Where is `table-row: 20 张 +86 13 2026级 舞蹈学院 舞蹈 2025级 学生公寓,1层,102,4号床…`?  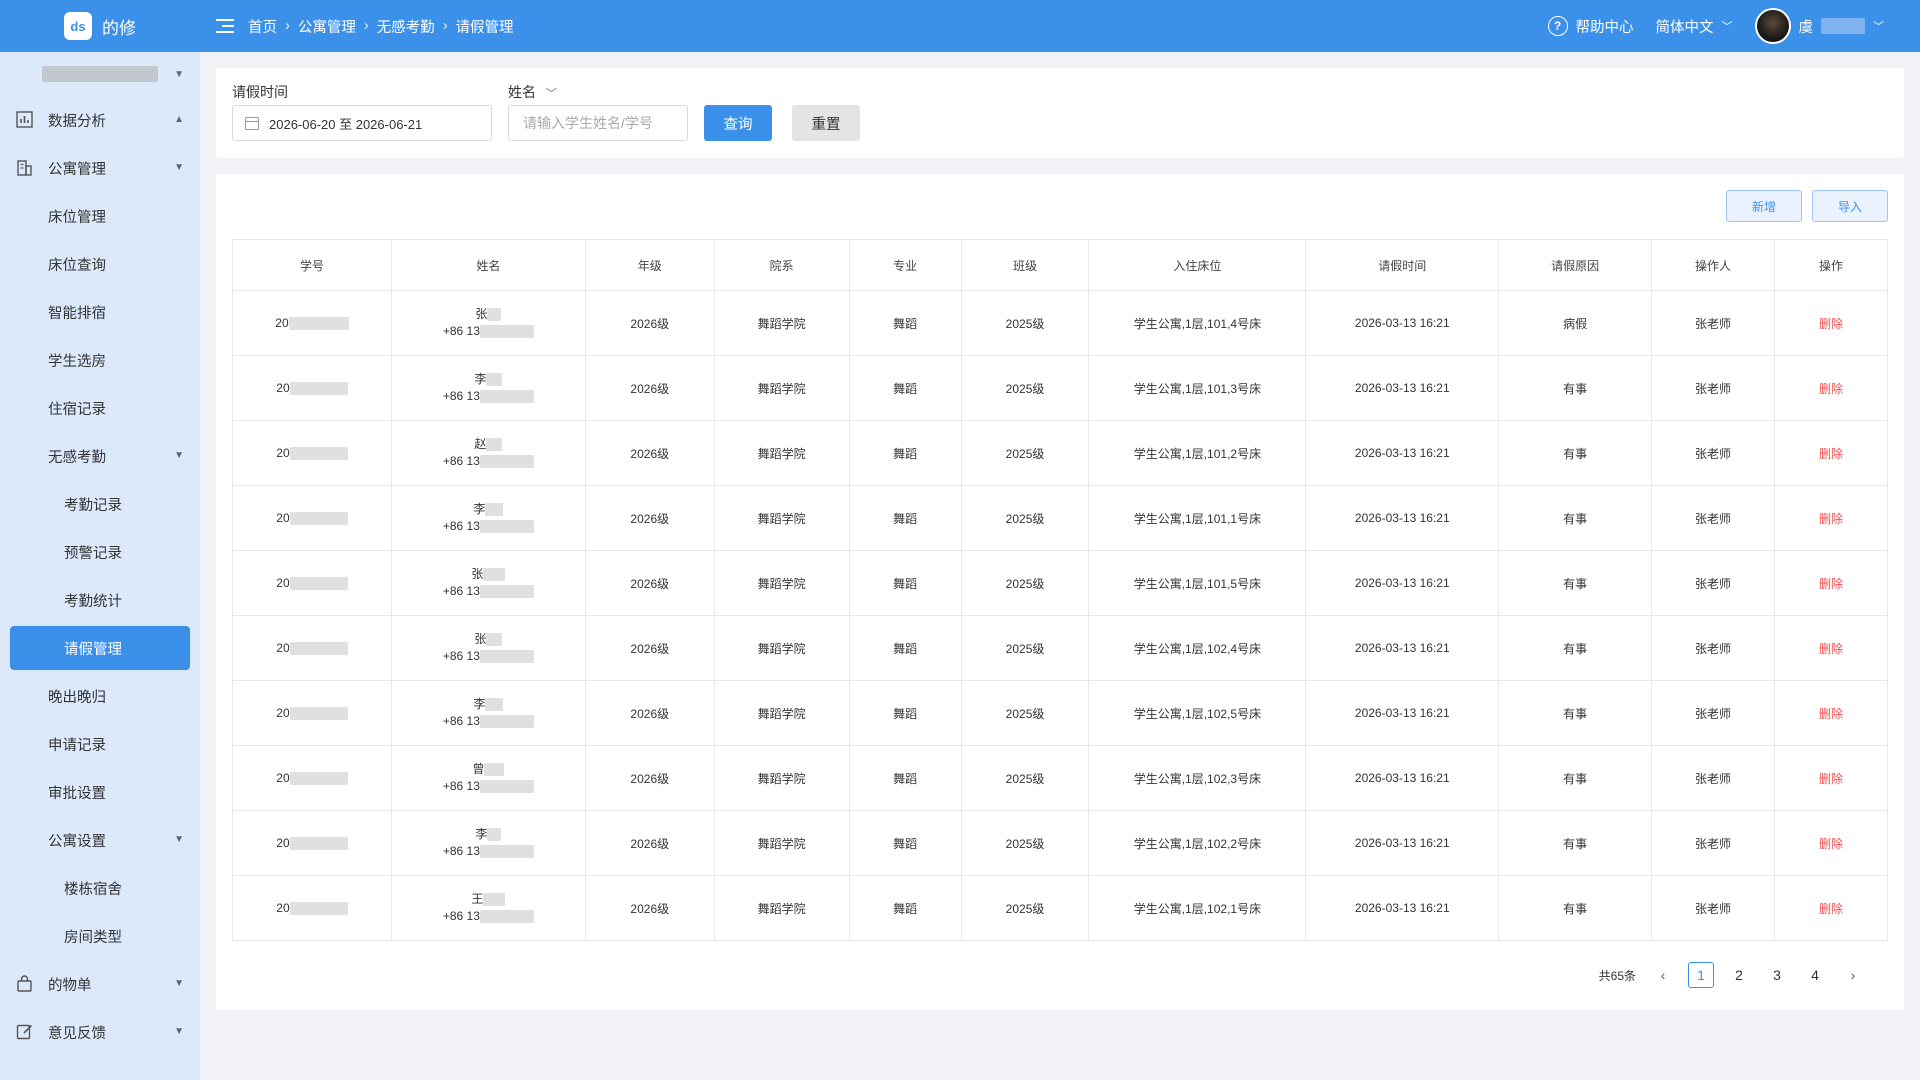 table-row: 20 张 +86 13 2026级 舞蹈学院 舞蹈 2025级 学生公寓,1层,102,4号床… is located at coordinates (1060, 648).